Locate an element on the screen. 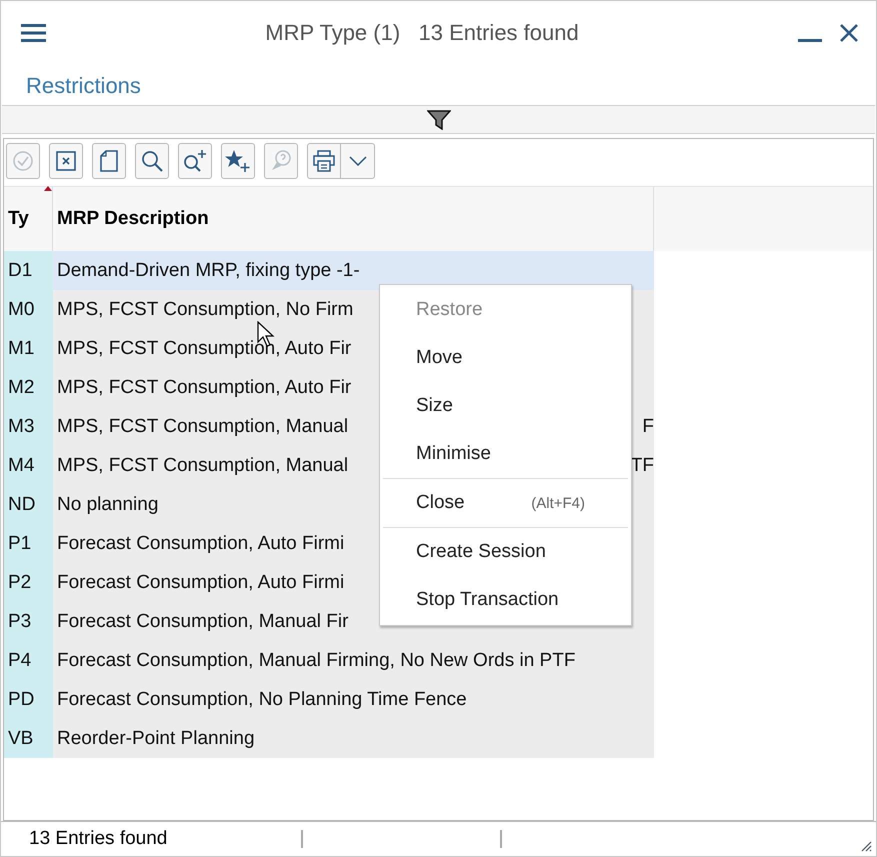 The height and width of the screenshot is (857, 877). description-text: Reorder-Point Planning is located at coordinates (156, 739).